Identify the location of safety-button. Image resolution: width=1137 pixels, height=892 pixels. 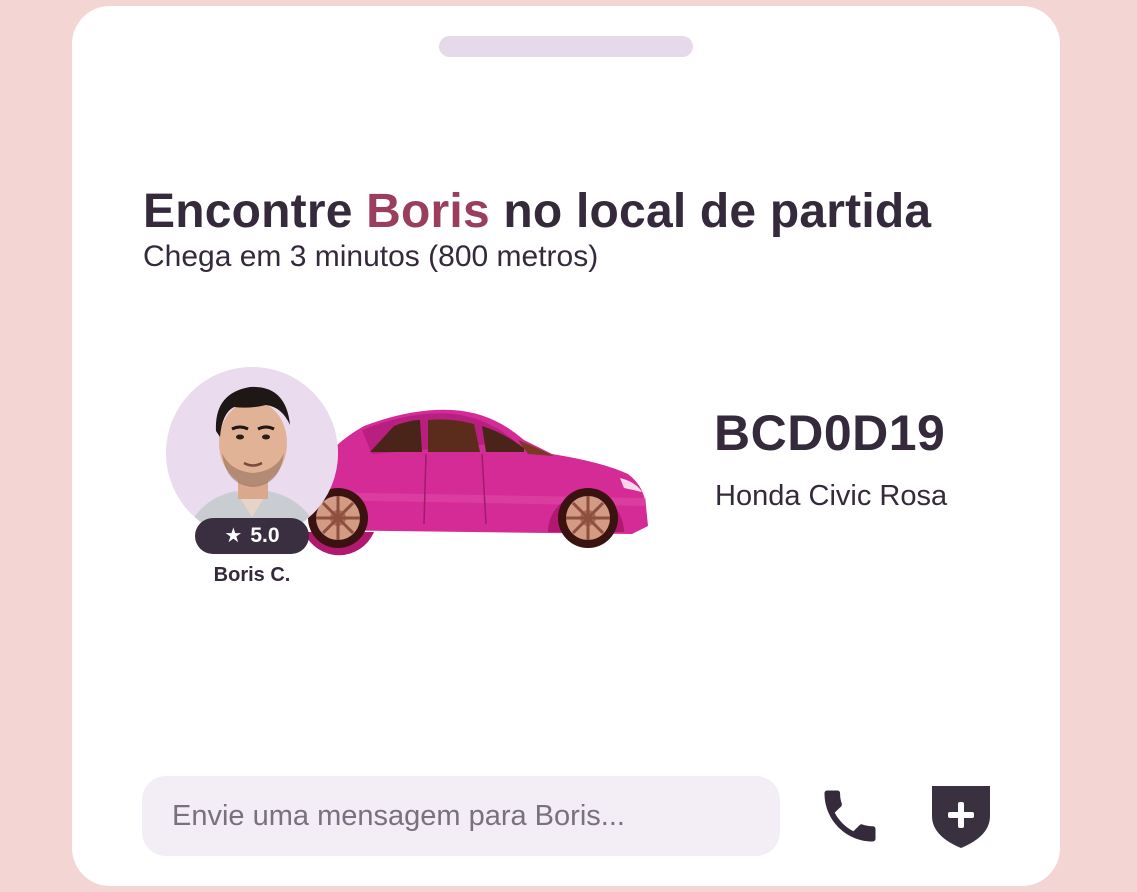
(961, 816).